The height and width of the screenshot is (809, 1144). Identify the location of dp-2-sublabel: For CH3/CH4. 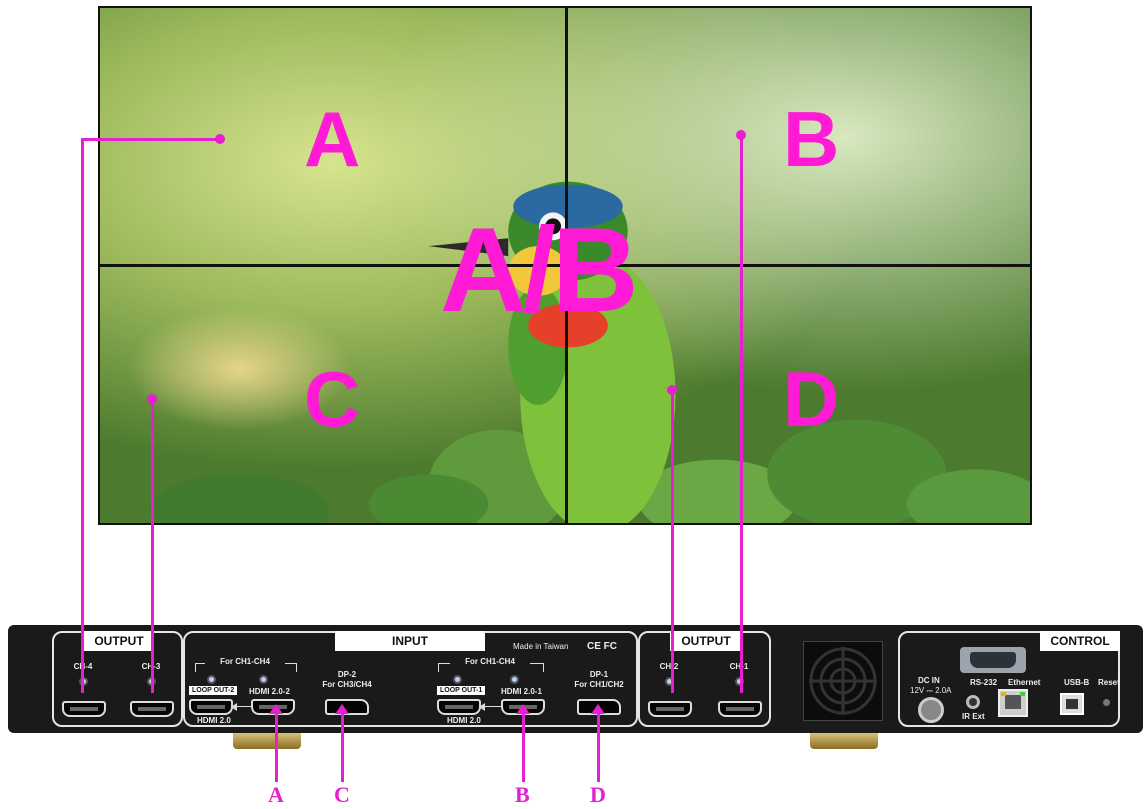
(347, 684).